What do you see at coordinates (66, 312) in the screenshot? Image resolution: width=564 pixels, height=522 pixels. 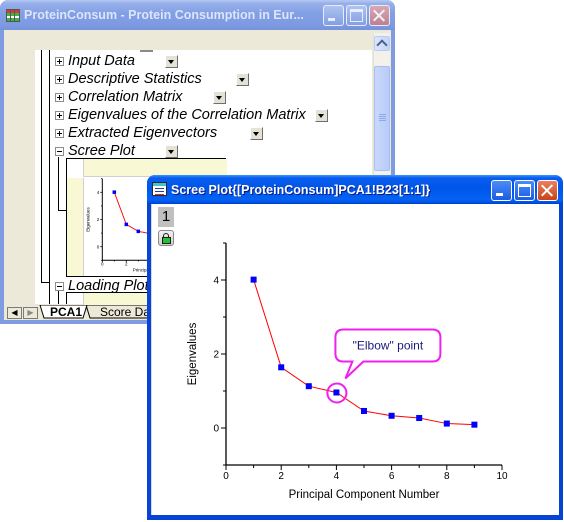 I see `sheet-tab-pca1: PCA1` at bounding box center [66, 312].